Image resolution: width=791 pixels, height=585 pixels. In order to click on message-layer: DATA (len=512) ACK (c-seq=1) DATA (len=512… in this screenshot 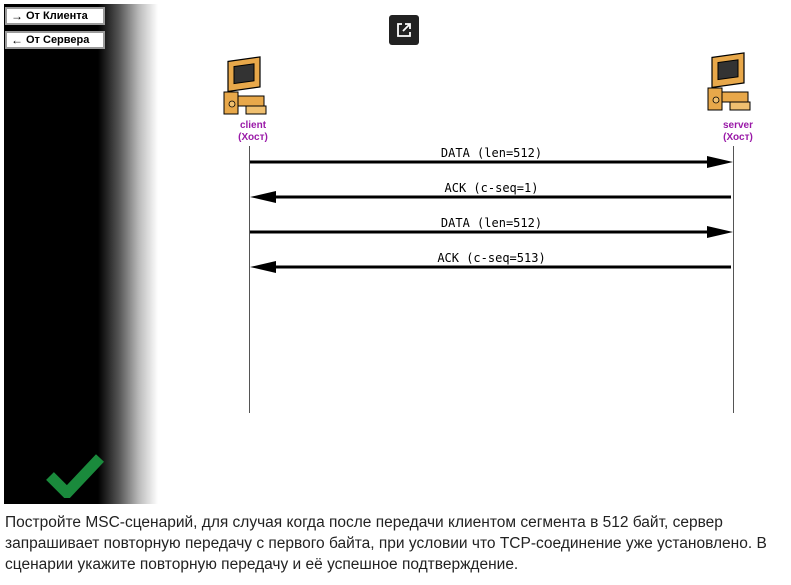, I will do `click(491, 209)`.